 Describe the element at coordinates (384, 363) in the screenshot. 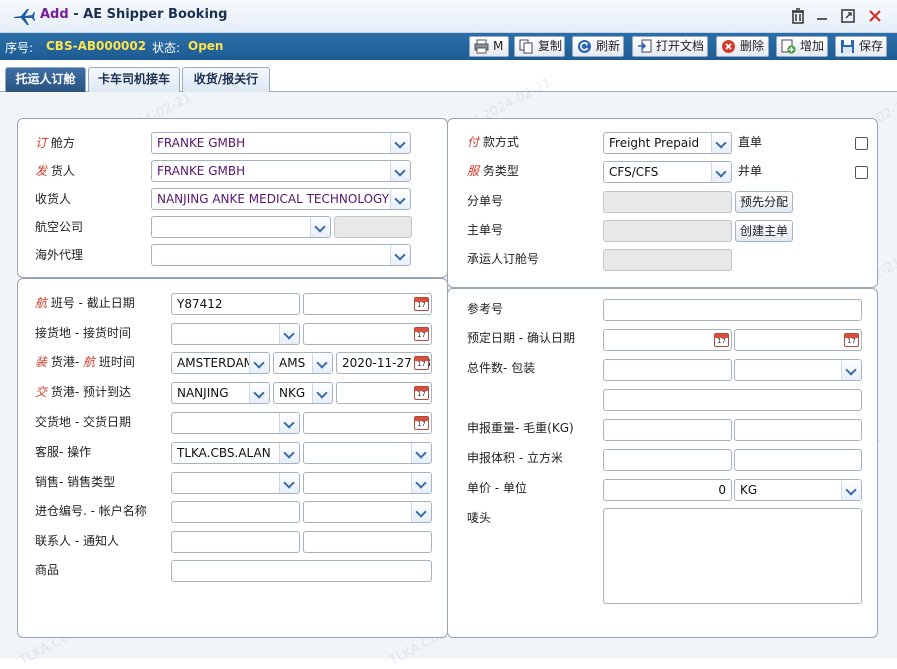

I see `flight-time-input: 2020-11-27 08:12` at that location.